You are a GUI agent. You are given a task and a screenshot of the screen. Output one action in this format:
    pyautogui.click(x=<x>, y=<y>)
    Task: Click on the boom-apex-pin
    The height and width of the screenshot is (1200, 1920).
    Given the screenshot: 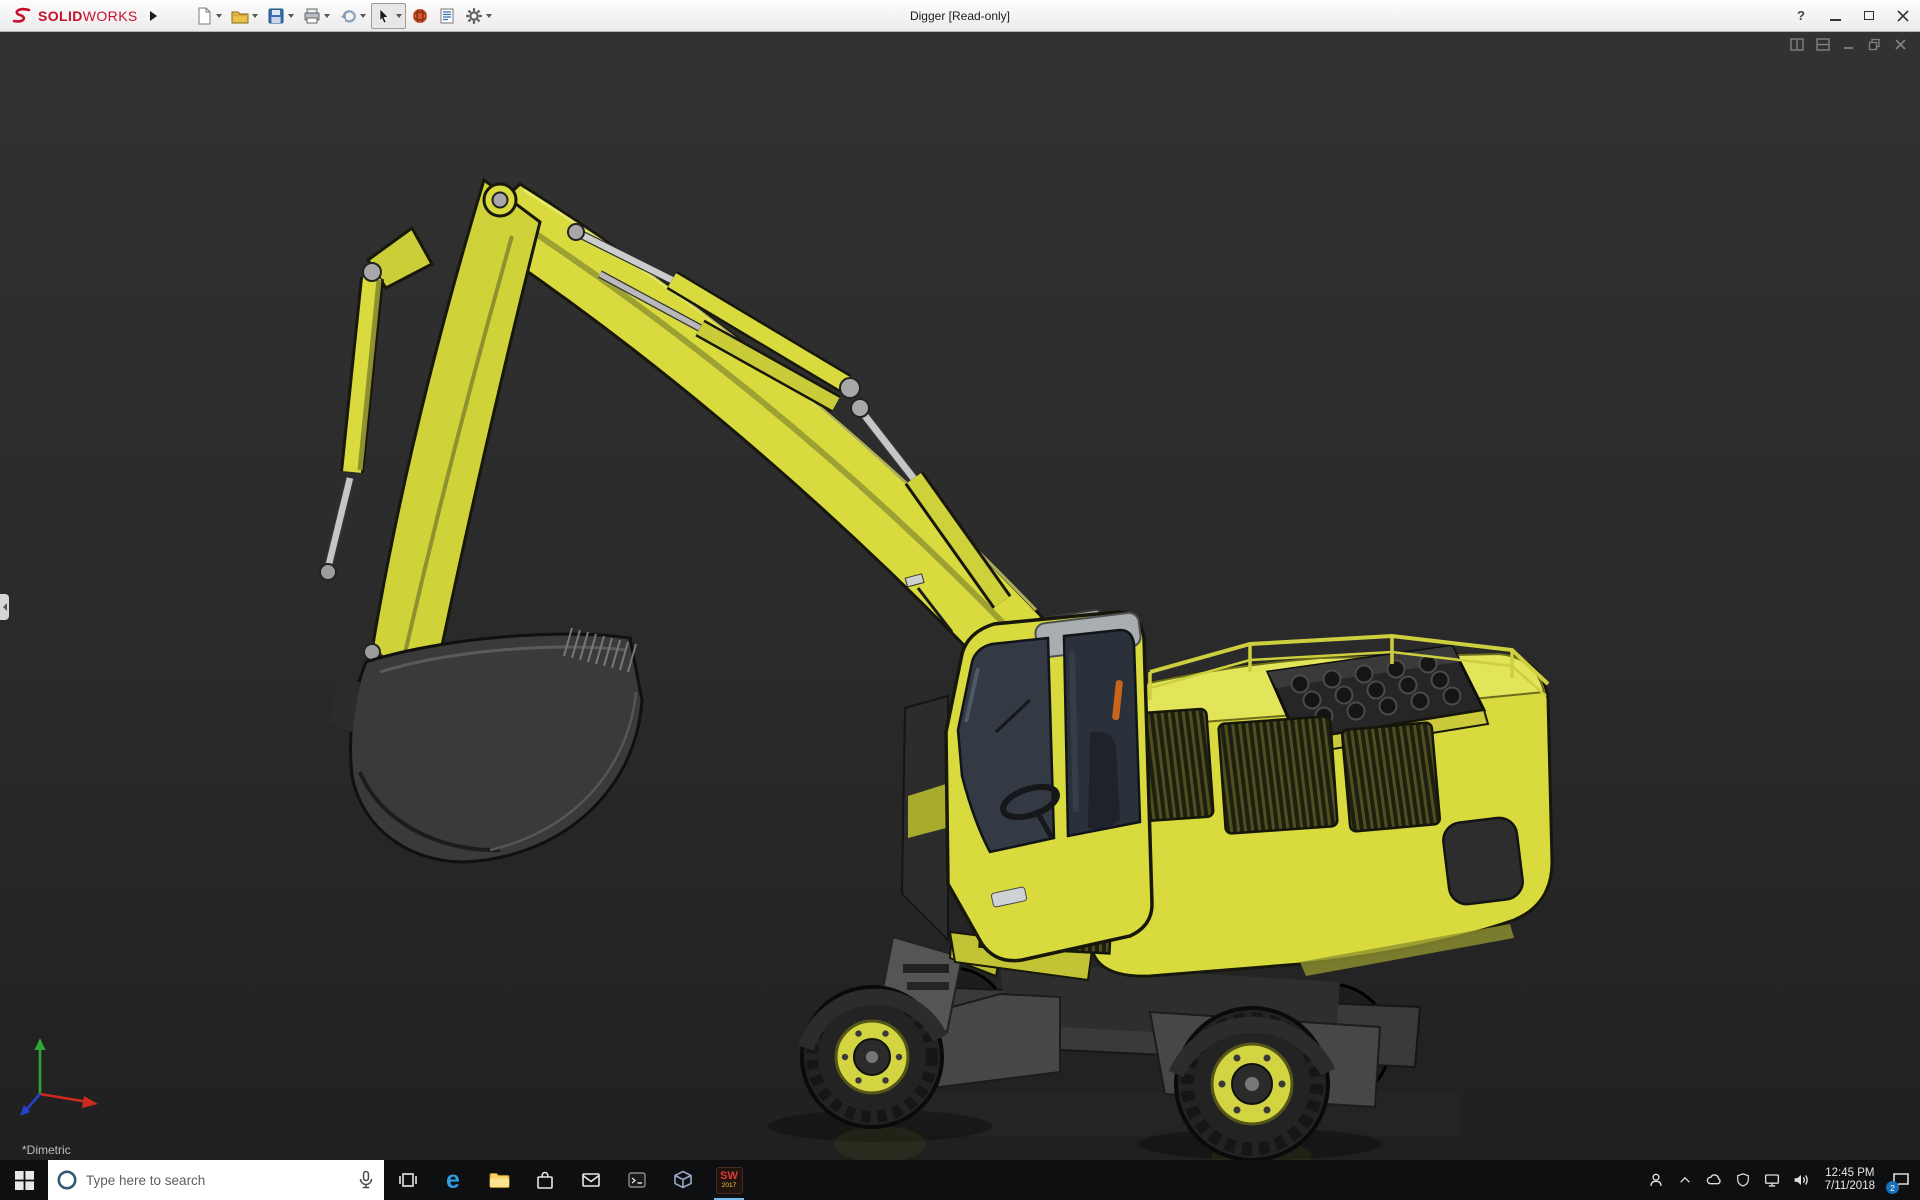 What is the action you would take?
    pyautogui.click(x=500, y=200)
    